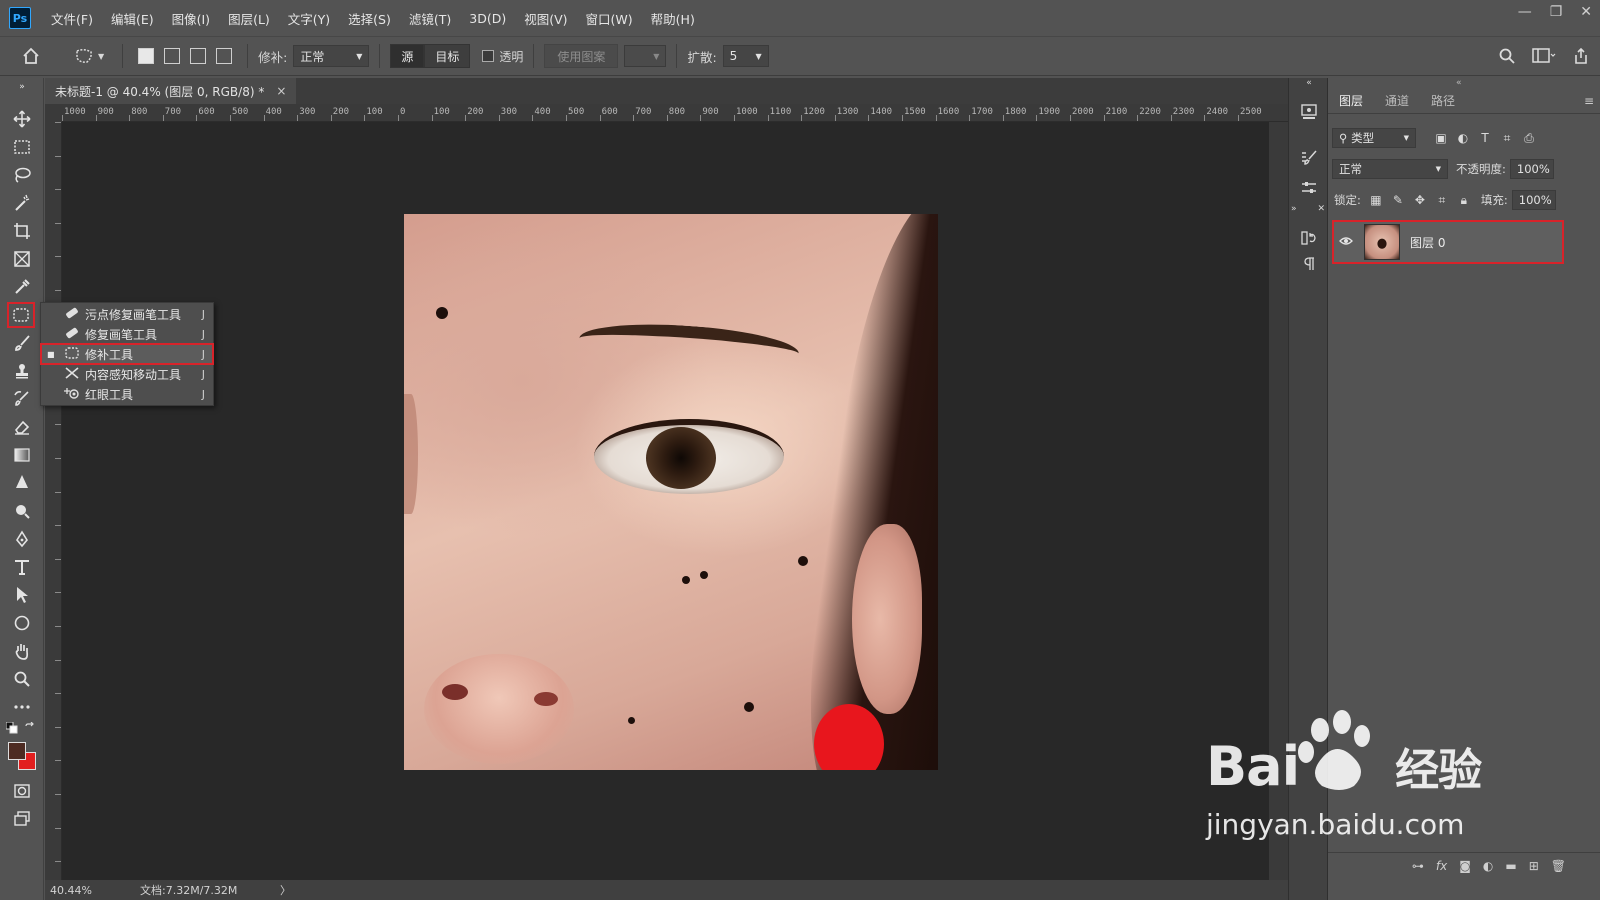  What do you see at coordinates (1533, 200) in the screenshot?
I see `fill-input: 100%` at bounding box center [1533, 200].